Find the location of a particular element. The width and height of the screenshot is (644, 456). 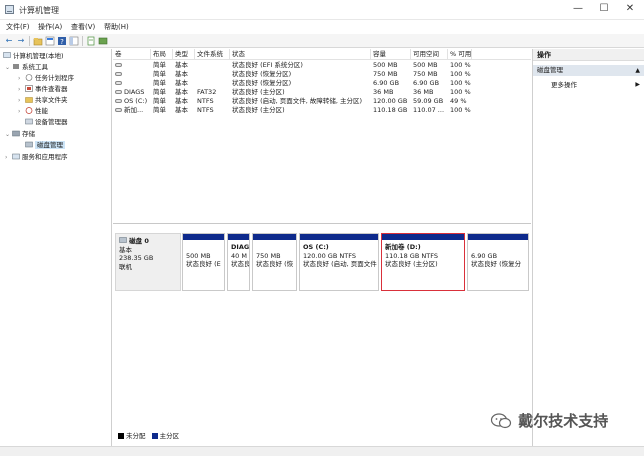

show-hide-tree-icon is located at coordinates (74, 41).